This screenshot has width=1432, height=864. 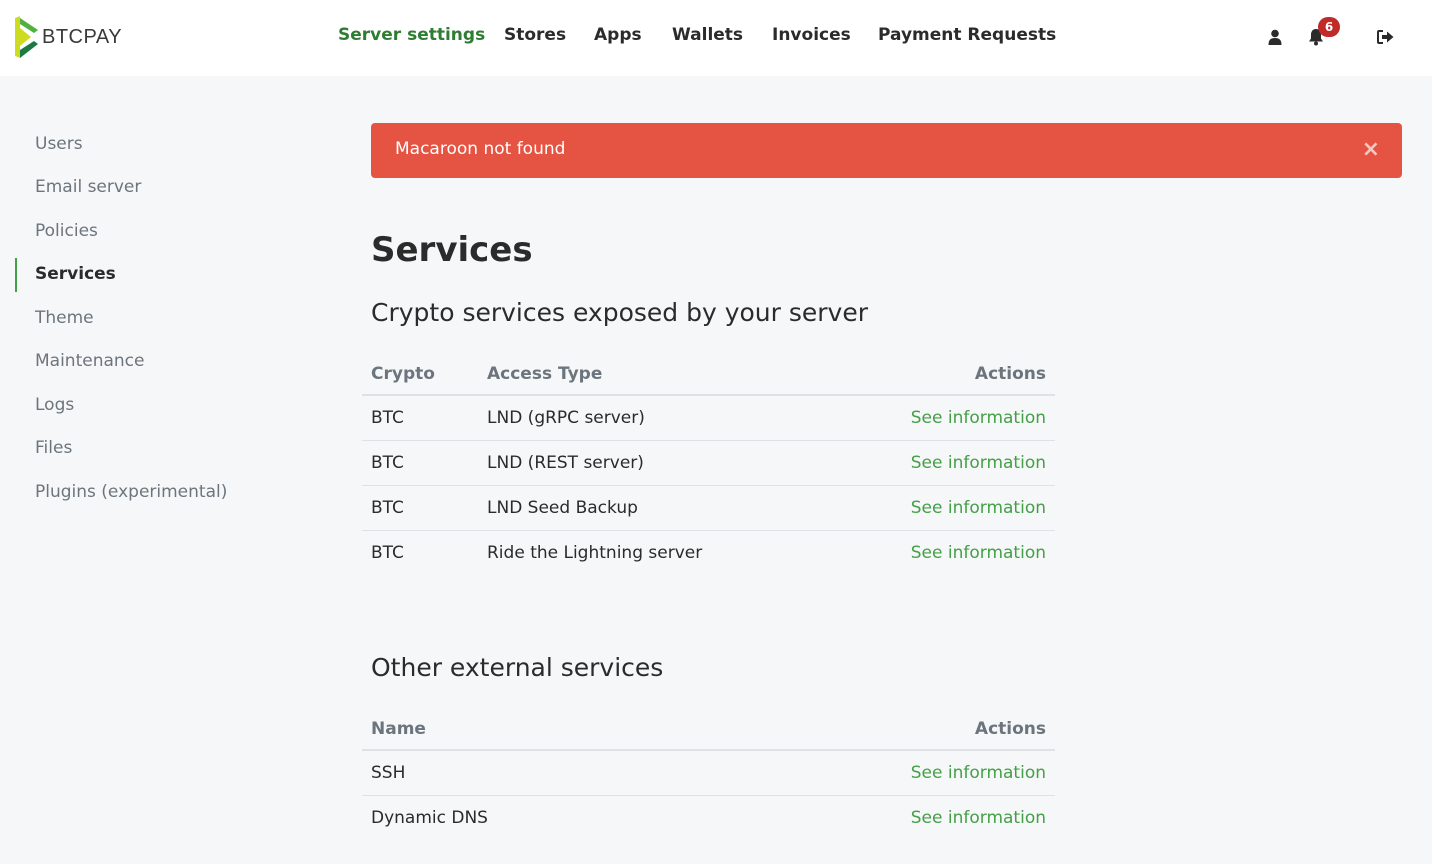 What do you see at coordinates (59, 144) in the screenshot?
I see `sidebar-item-users: Users` at bounding box center [59, 144].